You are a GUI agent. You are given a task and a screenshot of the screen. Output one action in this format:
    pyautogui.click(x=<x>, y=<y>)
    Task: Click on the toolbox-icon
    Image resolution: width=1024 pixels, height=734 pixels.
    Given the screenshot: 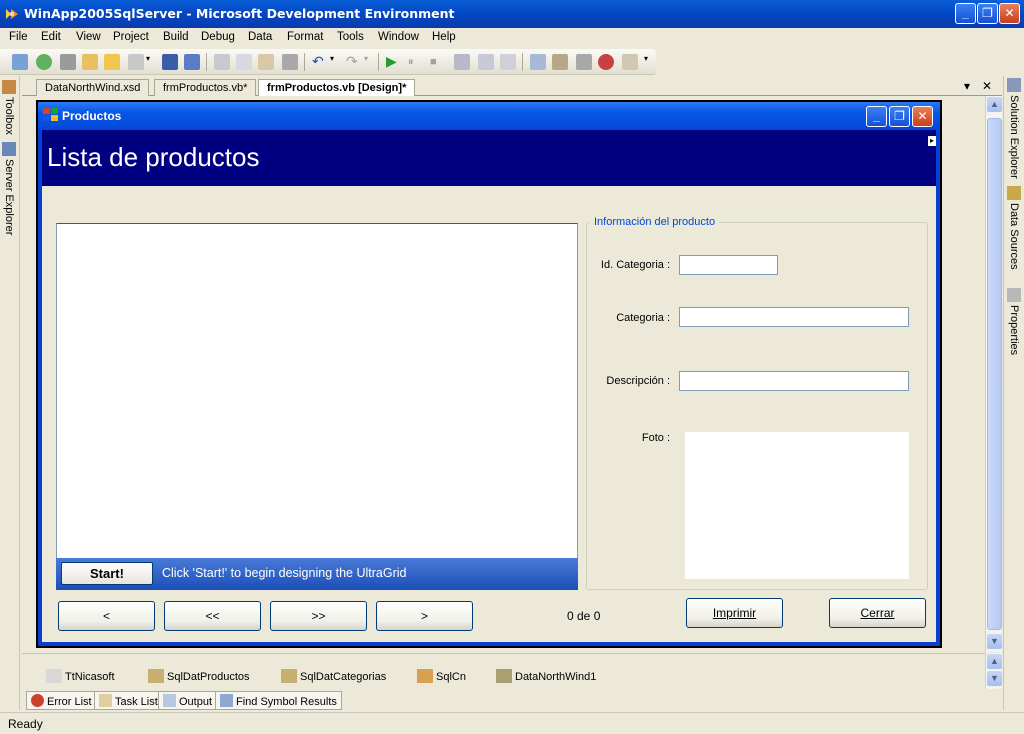 What is the action you would take?
    pyautogui.click(x=606, y=62)
    